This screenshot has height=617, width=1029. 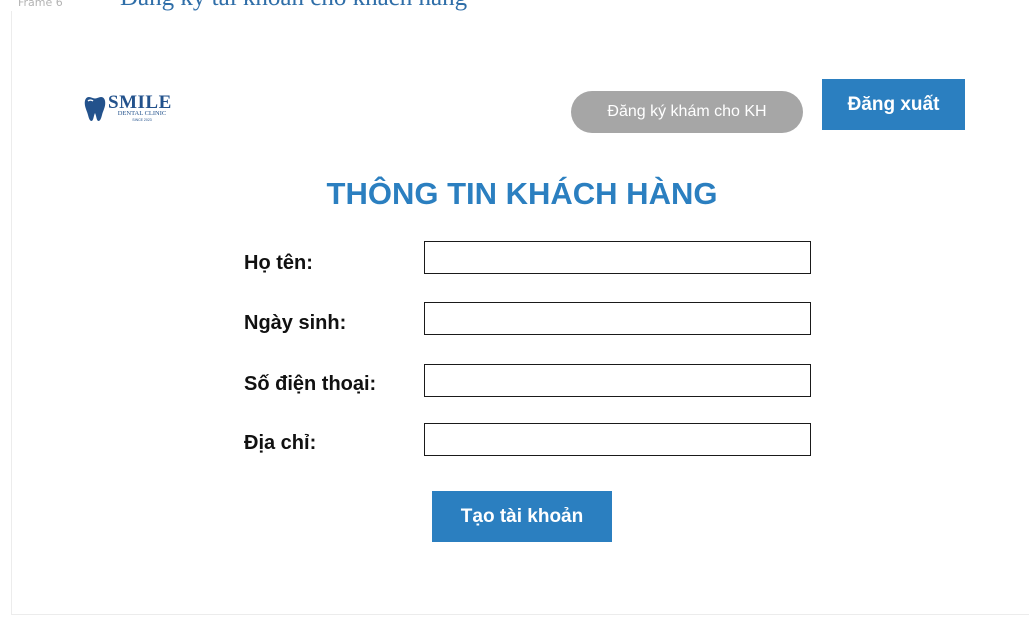 What do you see at coordinates (95, 109) in the screenshot?
I see `tooth-icon` at bounding box center [95, 109].